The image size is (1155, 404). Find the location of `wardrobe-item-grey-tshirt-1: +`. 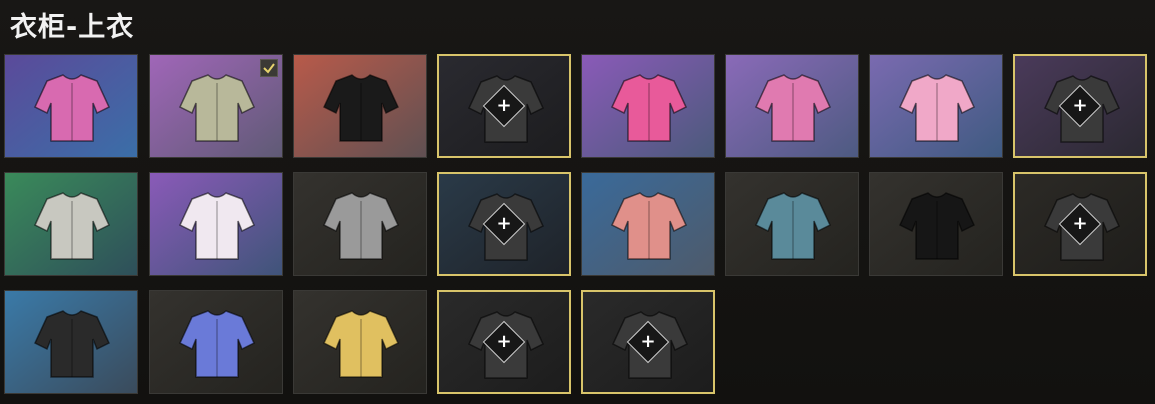

wardrobe-item-grey-tshirt-1: + is located at coordinates (504, 342).